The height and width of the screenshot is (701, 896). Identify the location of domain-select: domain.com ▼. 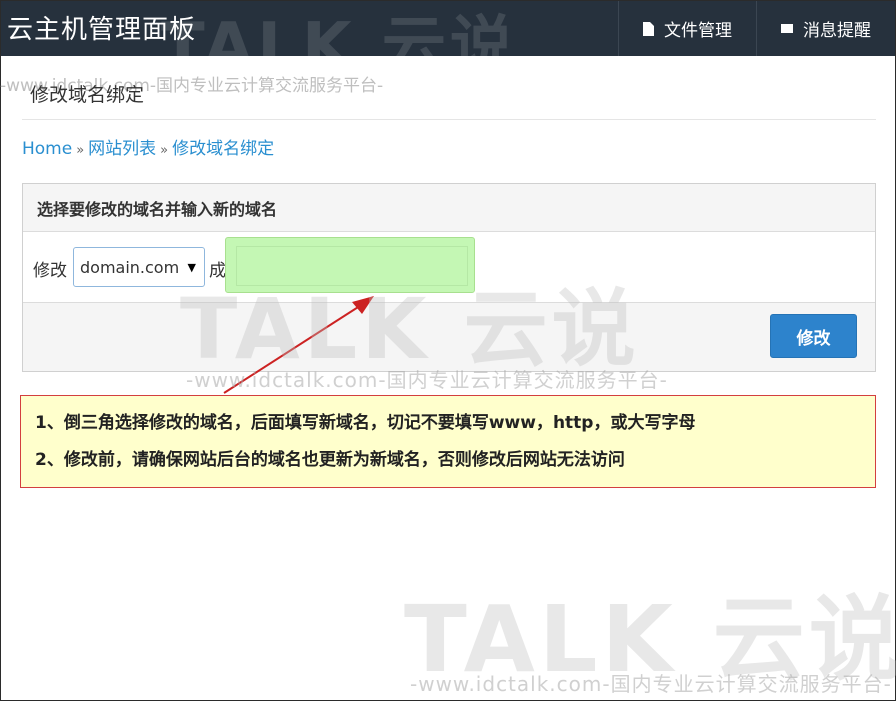
(139, 267).